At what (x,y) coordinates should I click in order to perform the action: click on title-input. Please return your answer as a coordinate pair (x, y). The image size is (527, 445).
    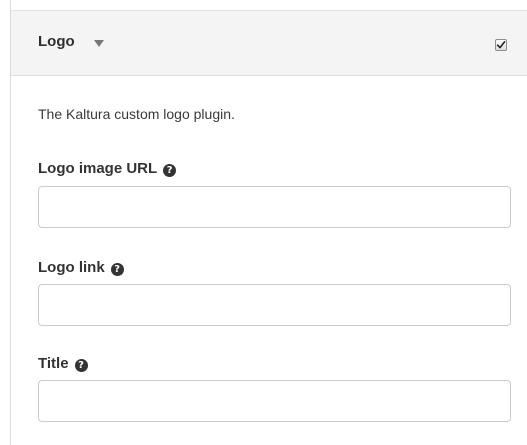
    Looking at the image, I should click on (274, 401).